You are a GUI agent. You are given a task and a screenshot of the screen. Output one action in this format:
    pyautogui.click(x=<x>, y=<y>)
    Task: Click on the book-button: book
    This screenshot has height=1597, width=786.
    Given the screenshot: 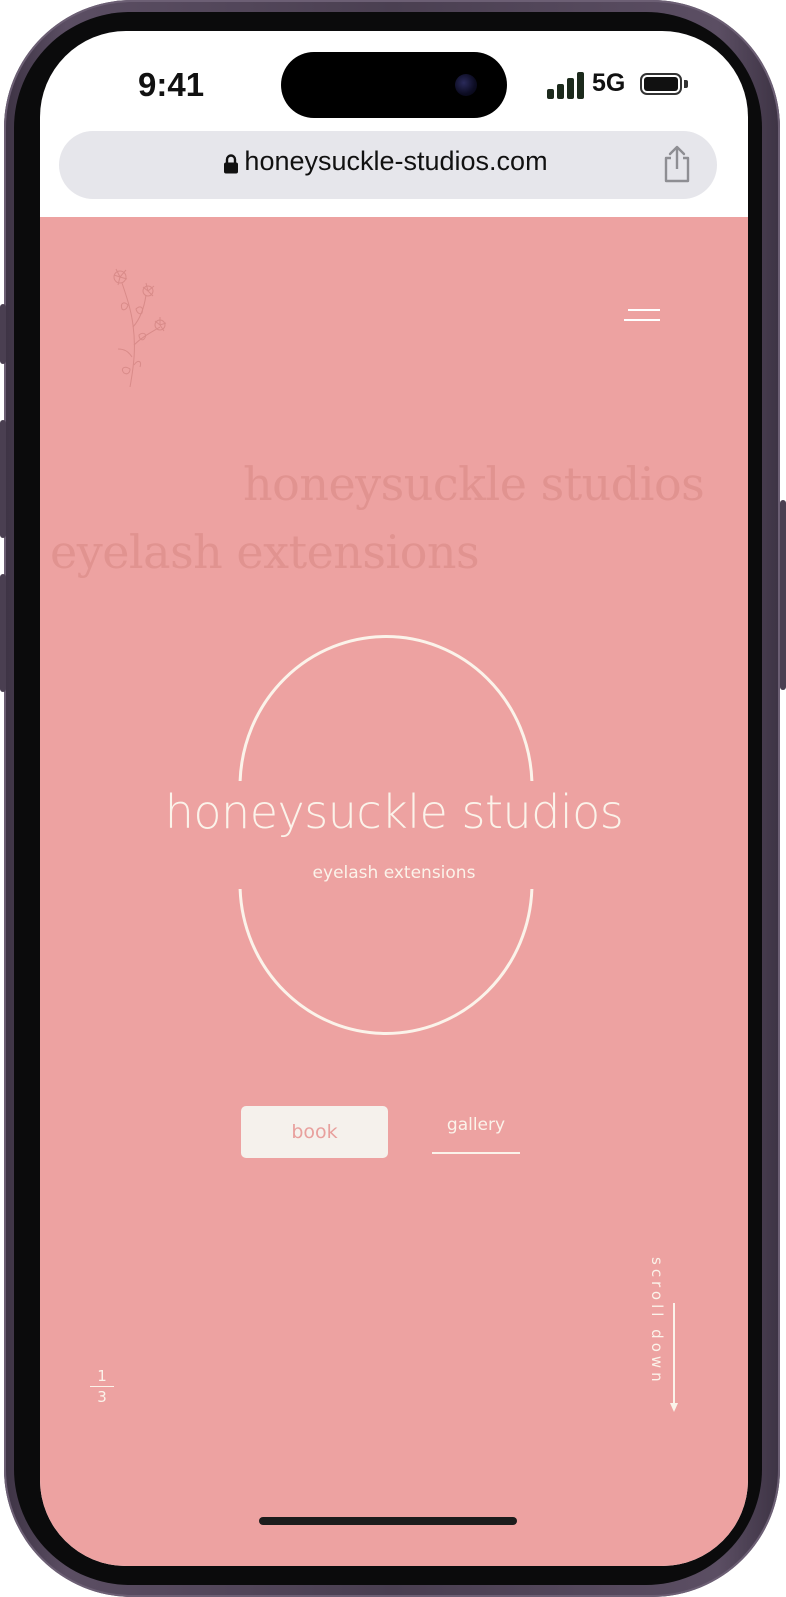 What is the action you would take?
    pyautogui.click(x=314, y=1132)
    